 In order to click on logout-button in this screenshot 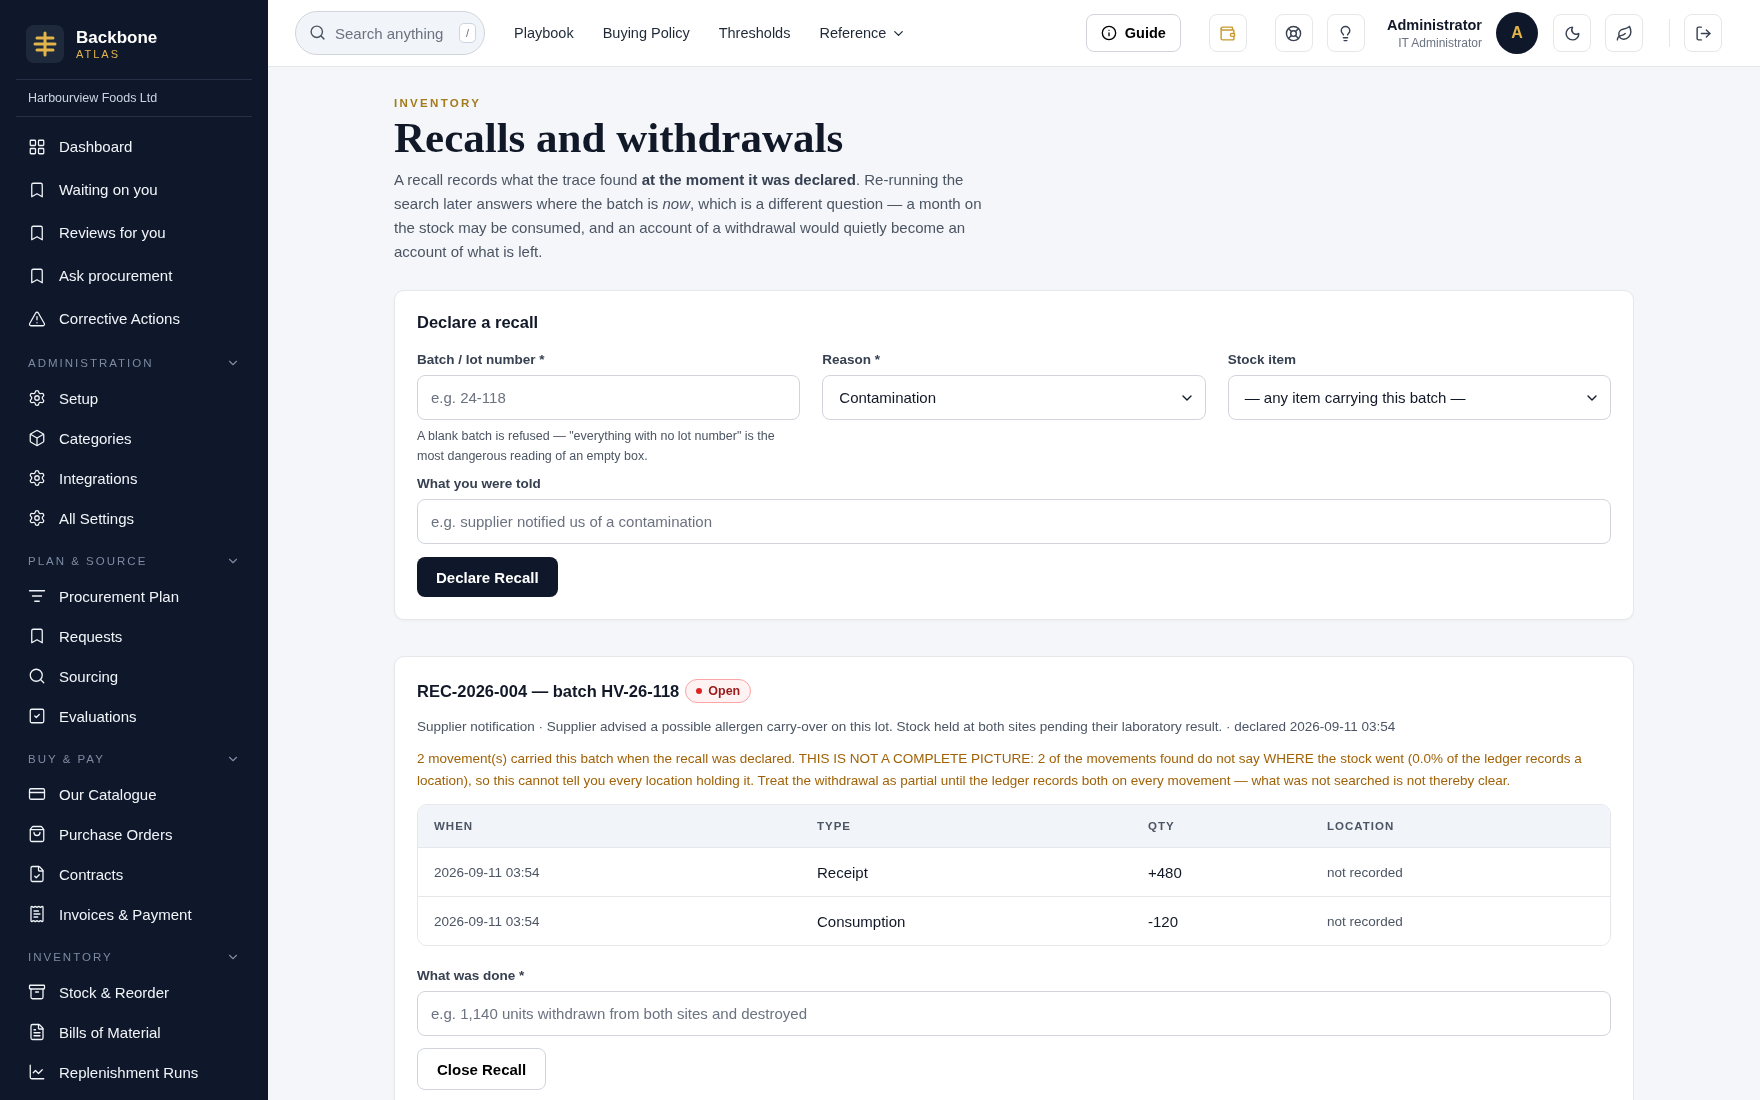, I will do `click(1703, 33)`.